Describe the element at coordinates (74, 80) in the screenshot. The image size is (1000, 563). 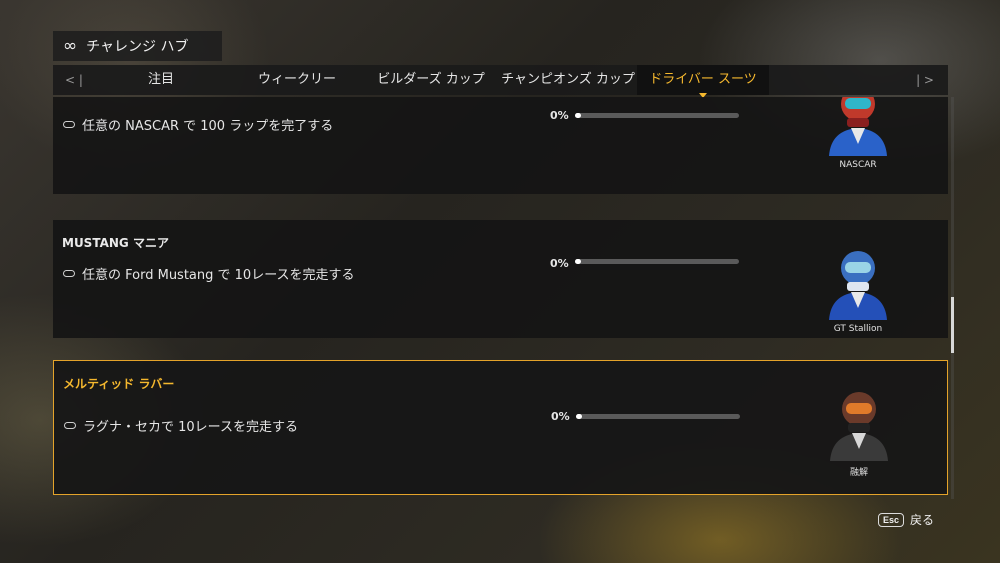
I see `tab-prev-arrow-icon: < |` at that location.